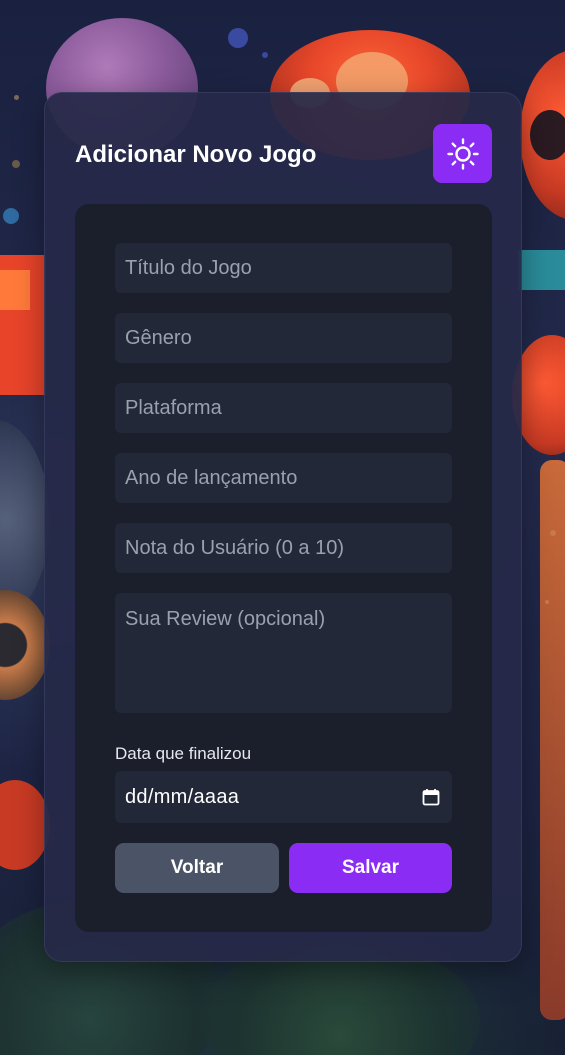 The image size is (565, 1055). Describe the element at coordinates (25, 825) in the screenshot. I see `red-splash-shape` at that location.